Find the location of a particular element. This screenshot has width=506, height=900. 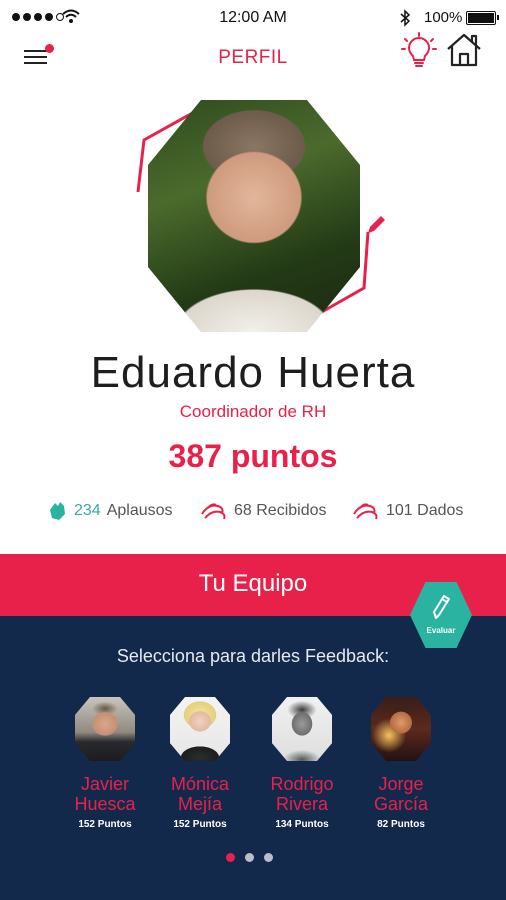

team-member-card: Rodrigo Rivera 134 Puntos is located at coordinates (302, 763).